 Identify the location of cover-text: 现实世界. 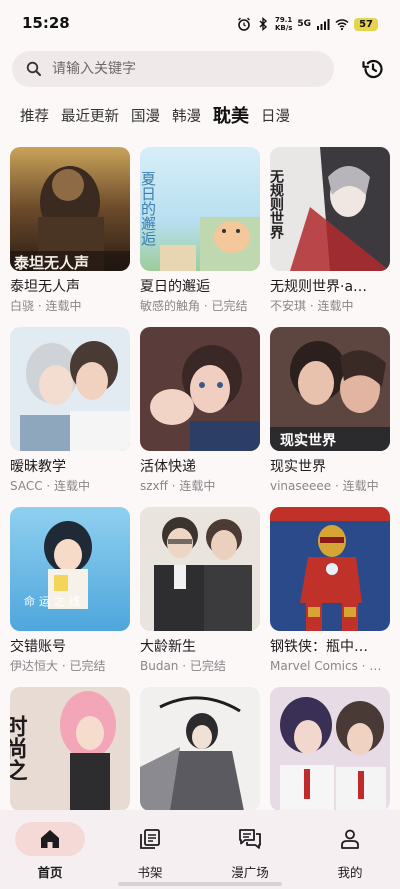
(308, 440).